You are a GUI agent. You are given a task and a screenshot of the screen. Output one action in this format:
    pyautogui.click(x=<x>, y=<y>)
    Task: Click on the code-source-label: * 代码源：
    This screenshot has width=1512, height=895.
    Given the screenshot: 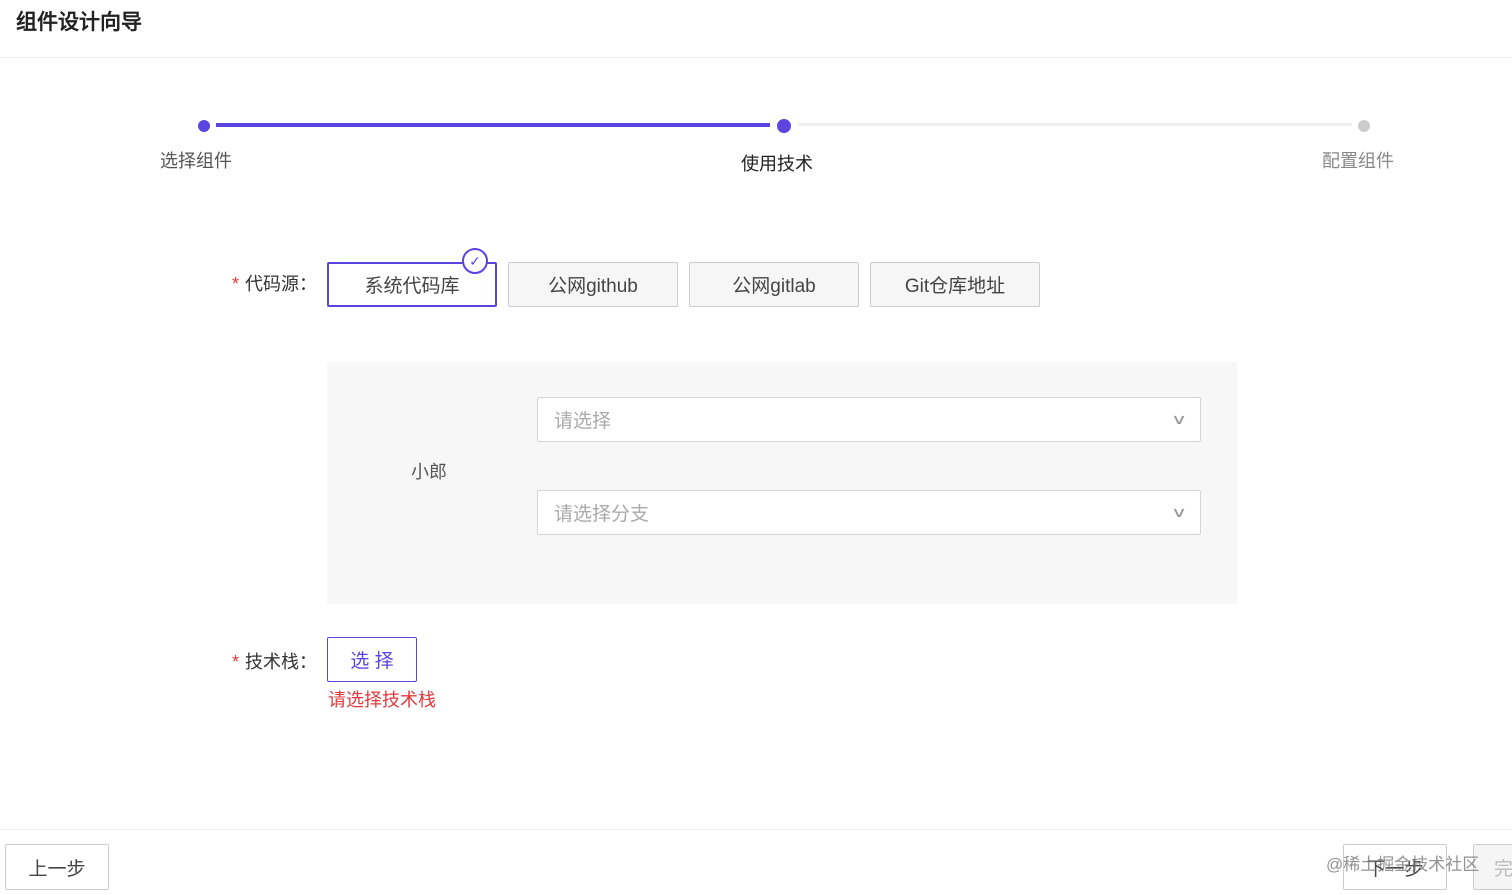 What is the action you would take?
    pyautogui.click(x=275, y=284)
    